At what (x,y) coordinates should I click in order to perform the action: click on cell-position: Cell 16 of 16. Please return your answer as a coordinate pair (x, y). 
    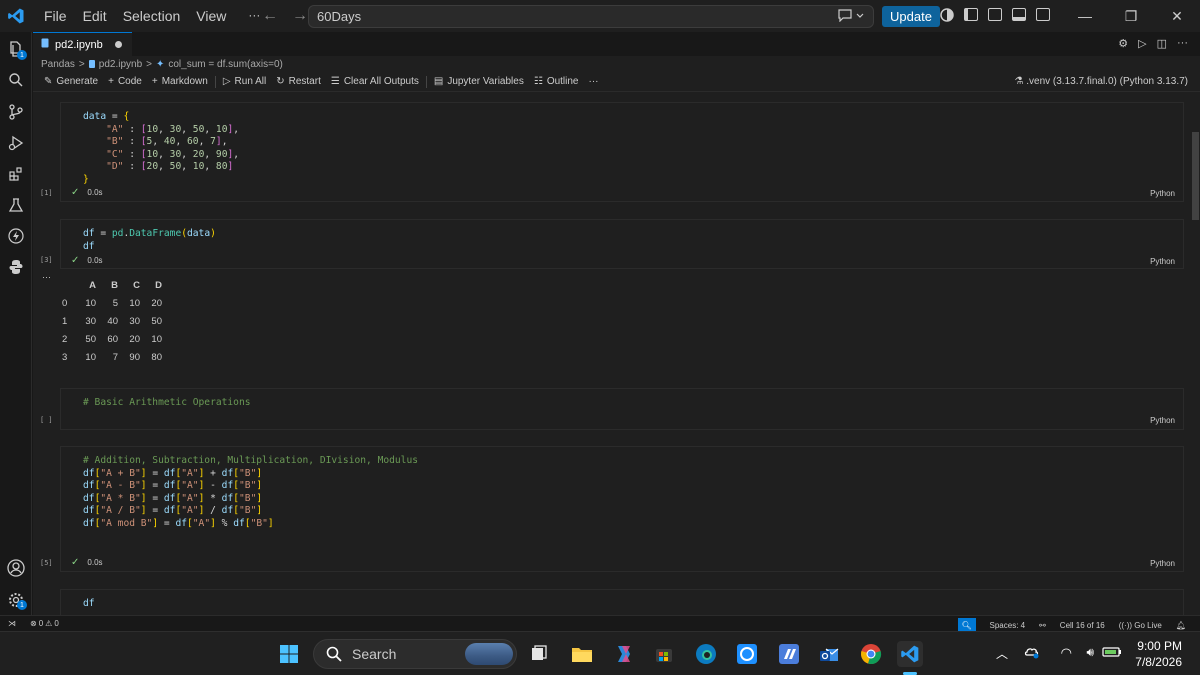
    Looking at the image, I should click on (1082, 625).